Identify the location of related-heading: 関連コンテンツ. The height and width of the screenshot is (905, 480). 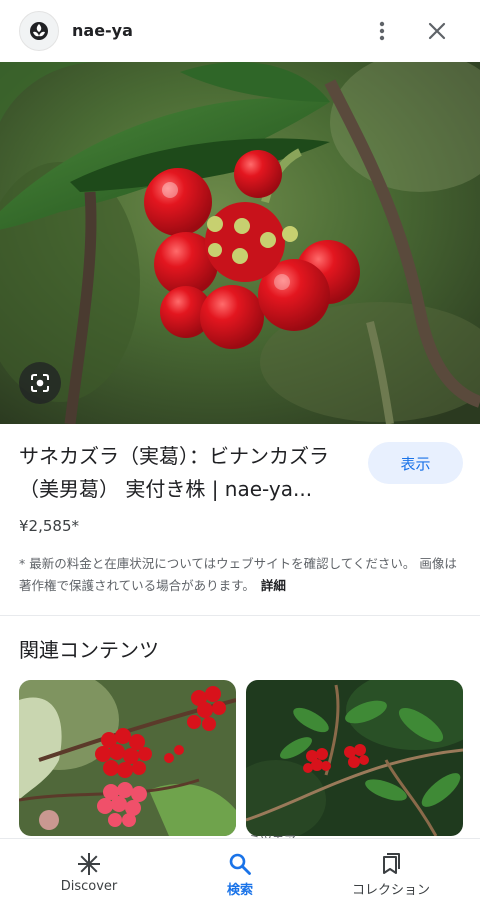
(89, 650).